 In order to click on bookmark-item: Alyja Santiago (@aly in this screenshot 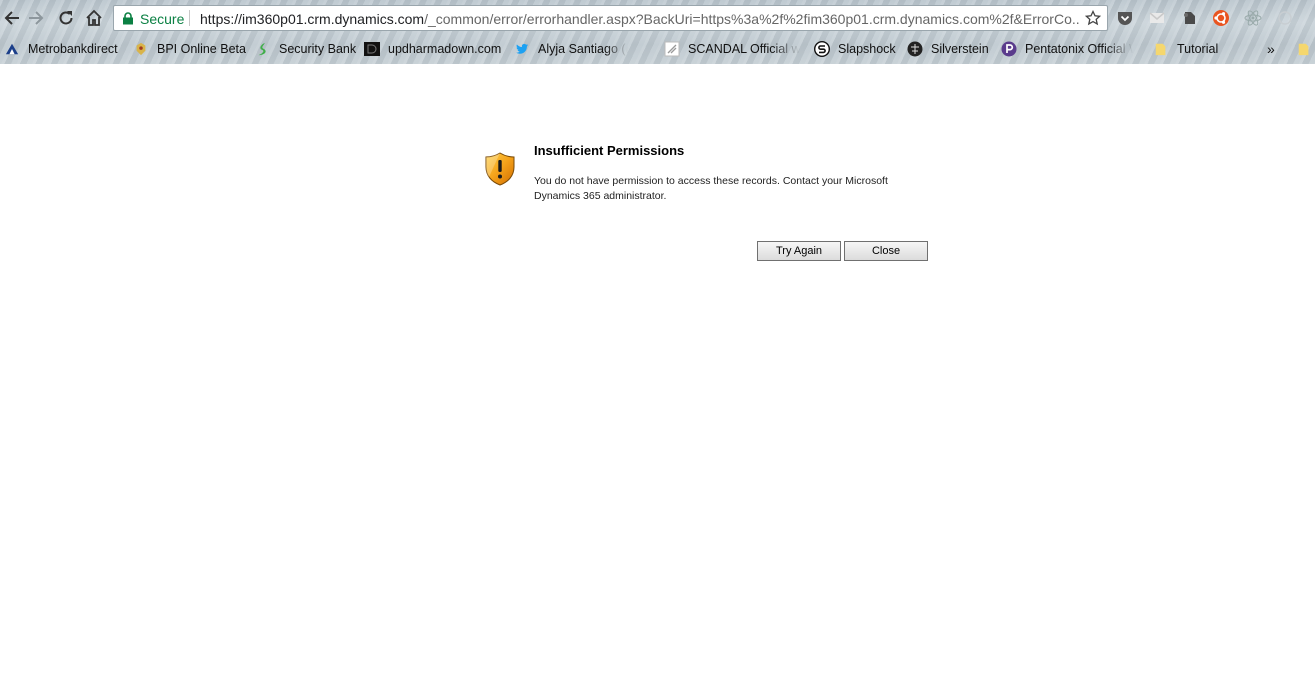, I will do `click(571, 49)`.